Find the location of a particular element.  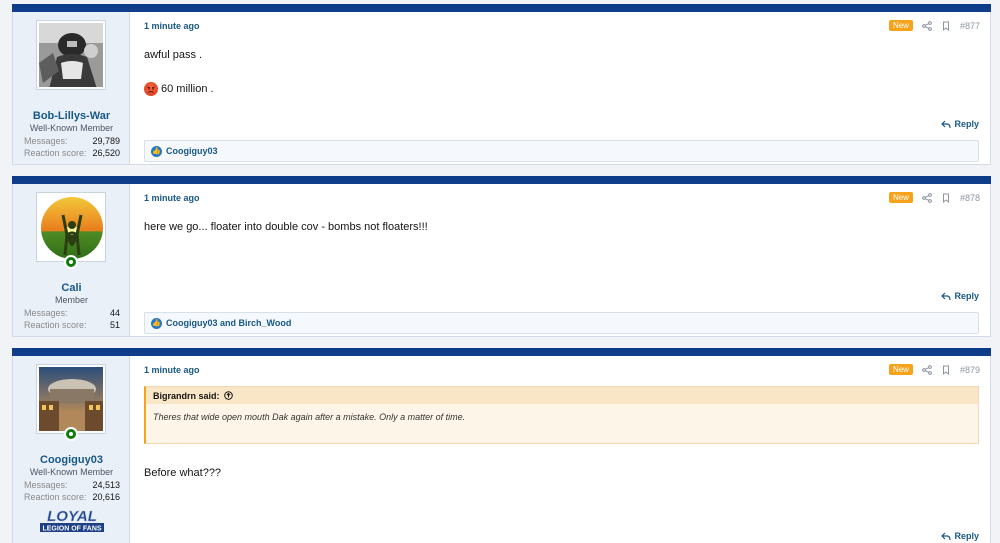

reactions-users: Coogiguy03 and Birch_Wood is located at coordinates (228, 323).